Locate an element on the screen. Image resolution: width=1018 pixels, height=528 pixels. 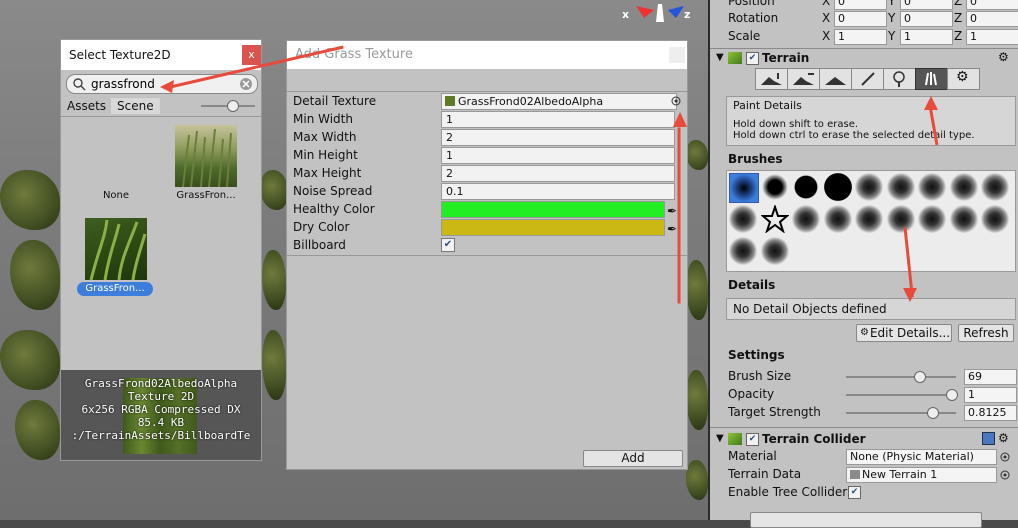
terrain-component-icon is located at coordinates (735, 58).